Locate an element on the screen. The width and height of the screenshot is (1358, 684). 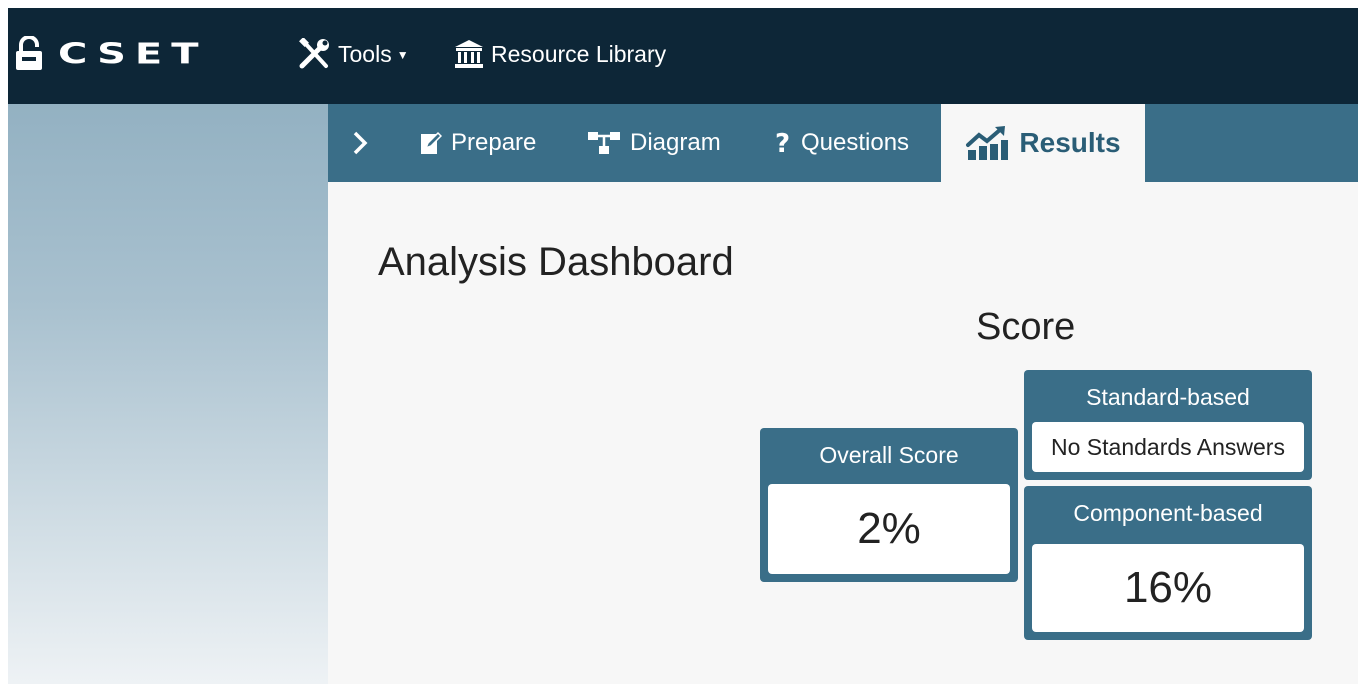
standard-based-card: Standard-based No Standards Answers is located at coordinates (1168, 425).